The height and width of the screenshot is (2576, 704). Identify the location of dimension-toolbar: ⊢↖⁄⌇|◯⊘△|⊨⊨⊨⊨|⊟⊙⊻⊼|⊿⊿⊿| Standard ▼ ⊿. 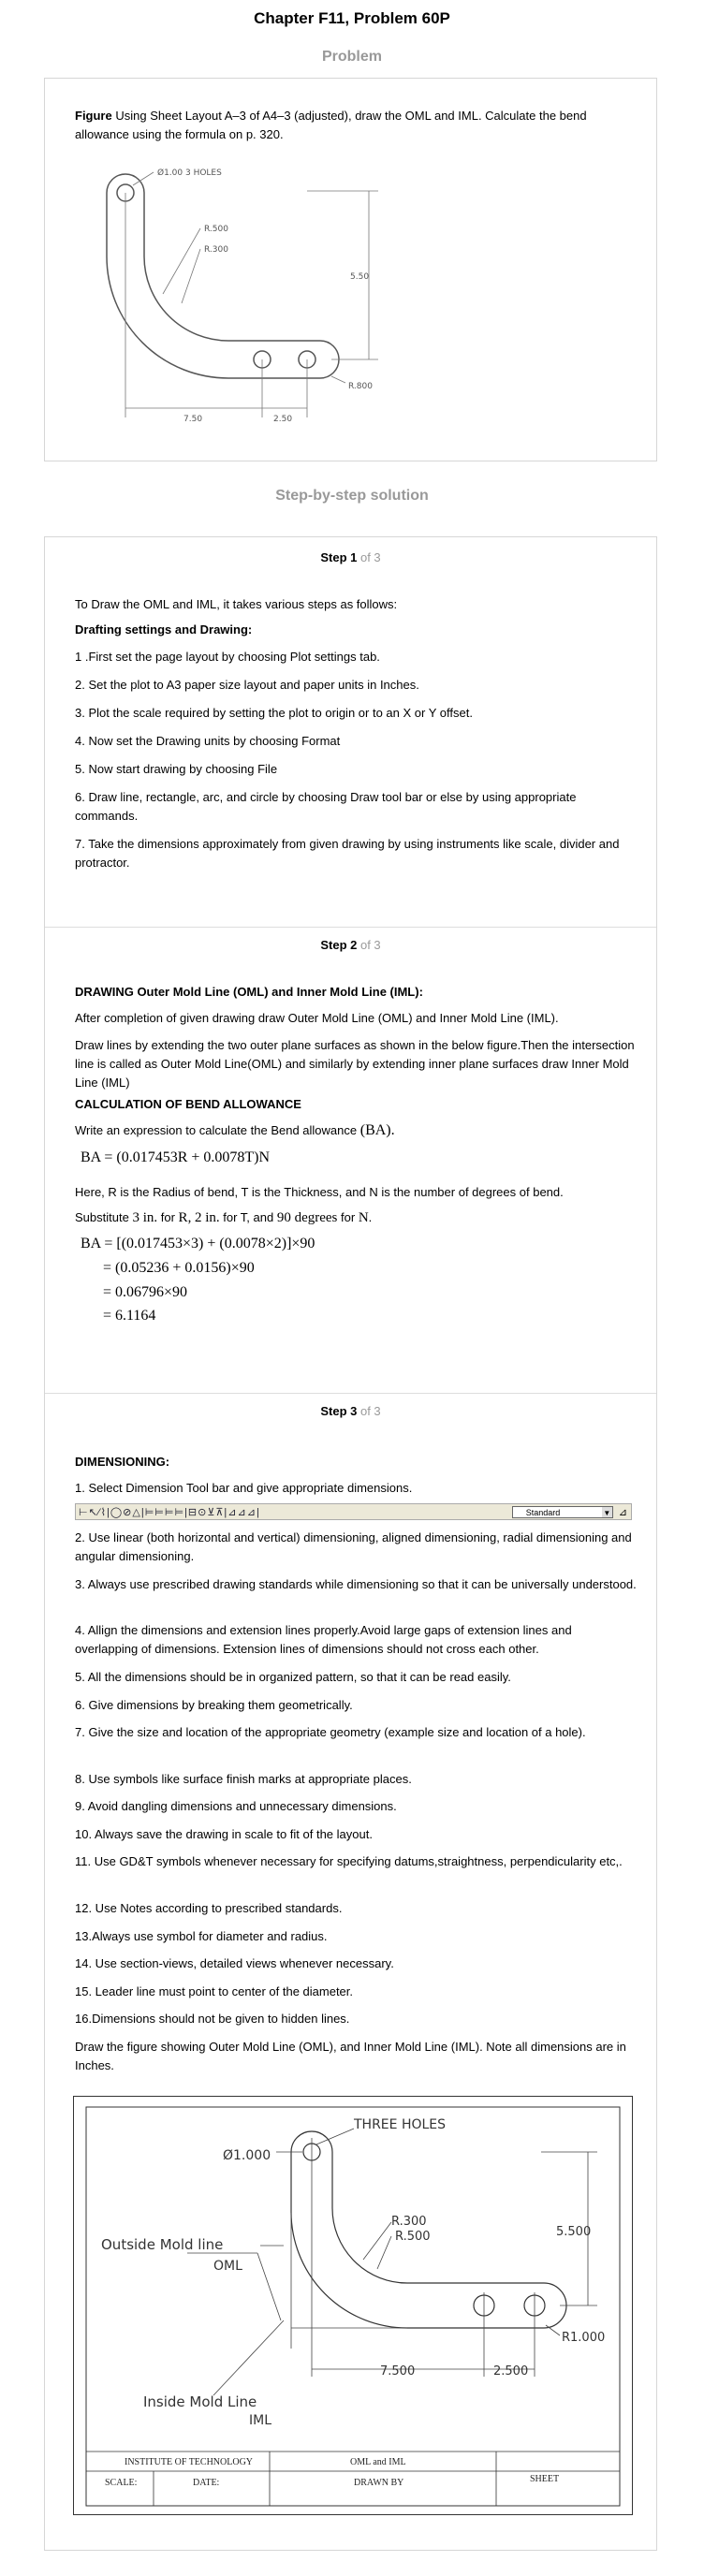
(353, 1511).